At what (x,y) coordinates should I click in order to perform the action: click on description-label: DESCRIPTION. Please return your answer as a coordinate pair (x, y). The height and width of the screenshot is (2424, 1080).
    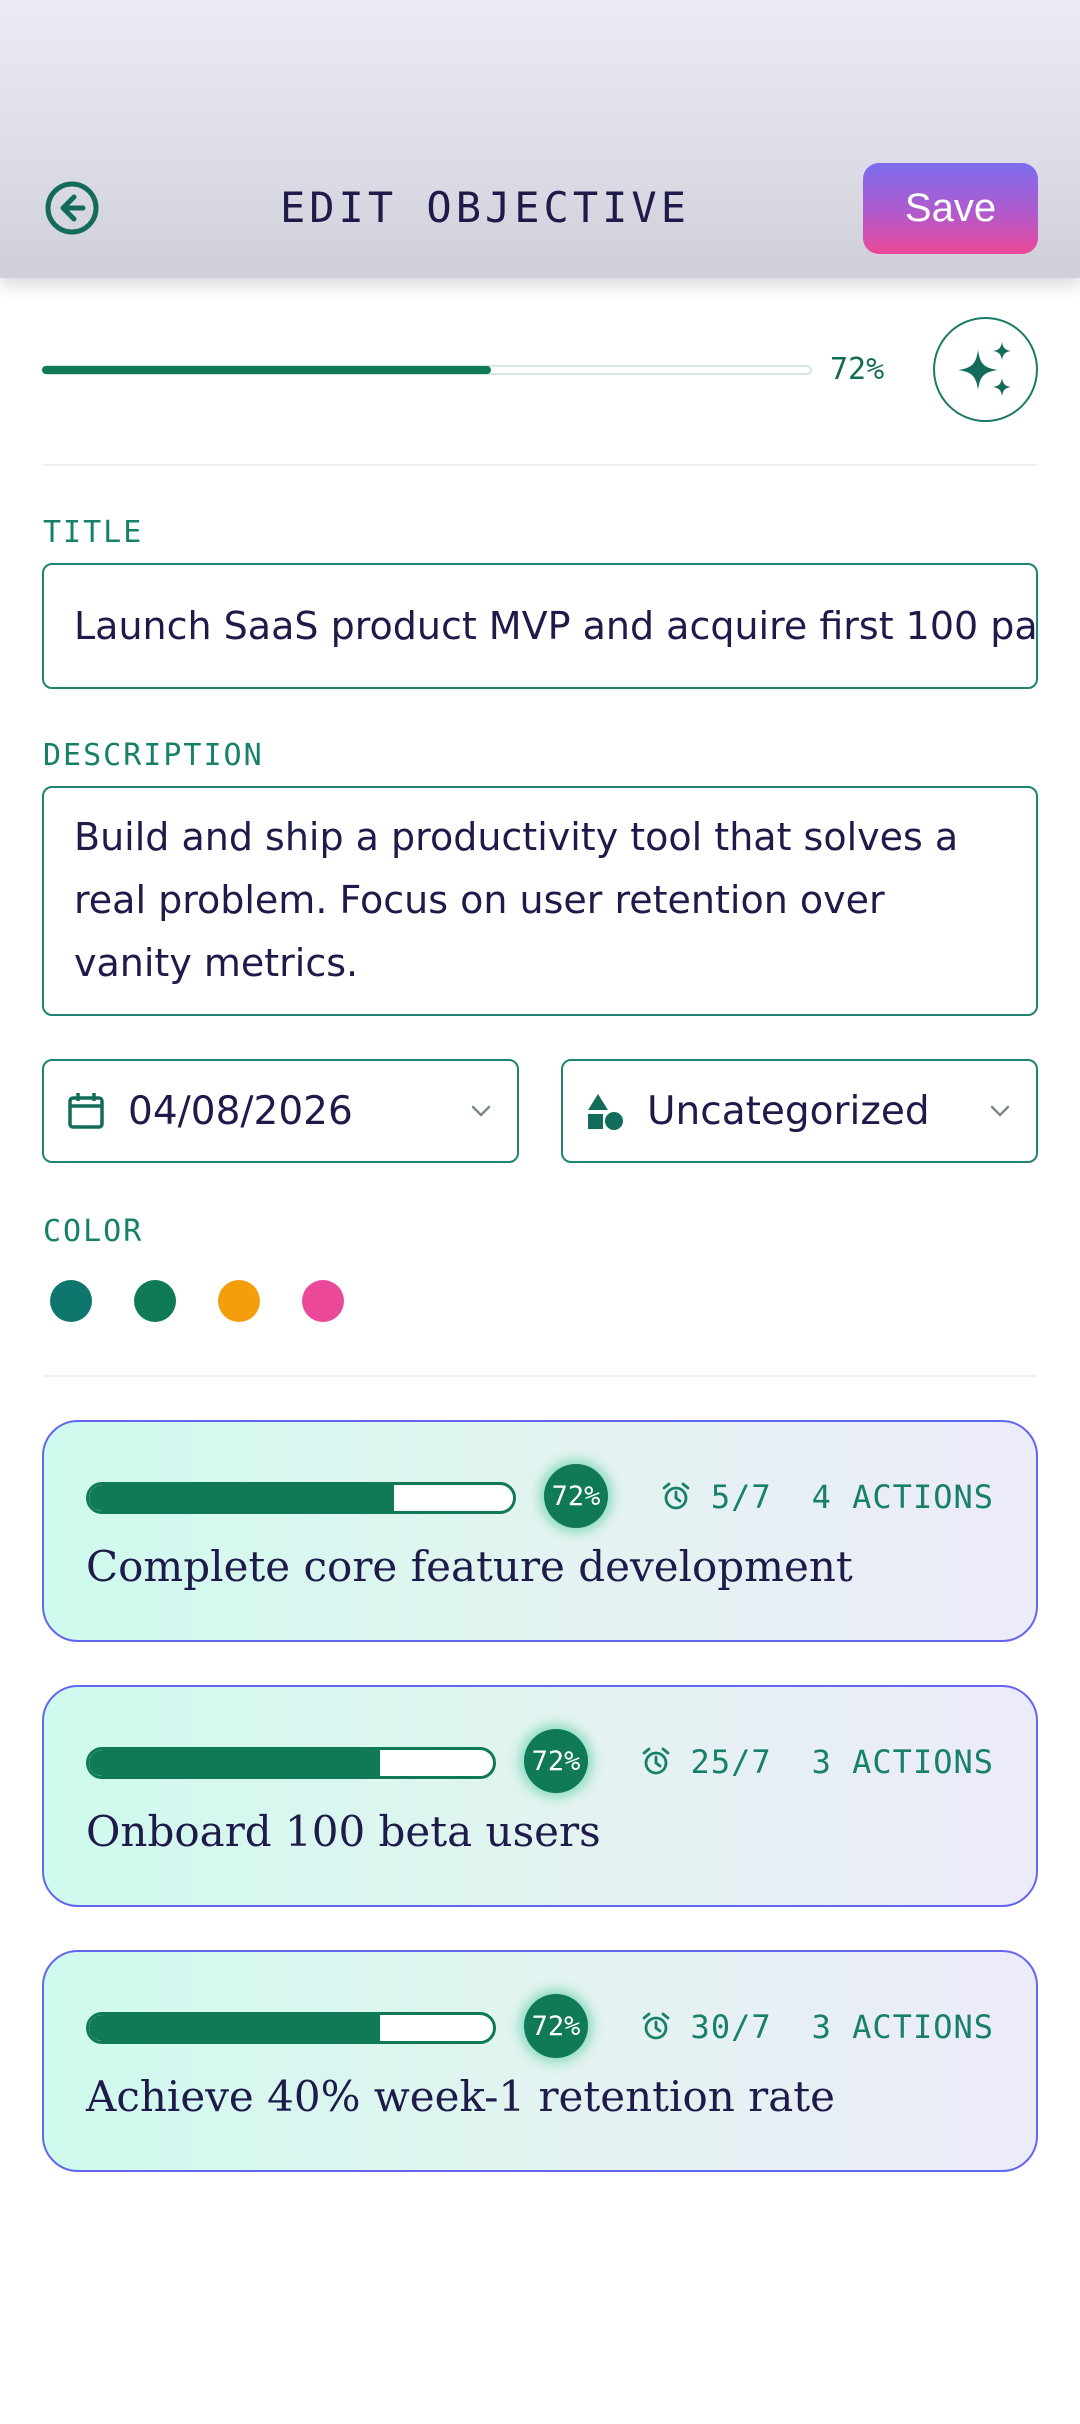
    Looking at the image, I should click on (153, 755).